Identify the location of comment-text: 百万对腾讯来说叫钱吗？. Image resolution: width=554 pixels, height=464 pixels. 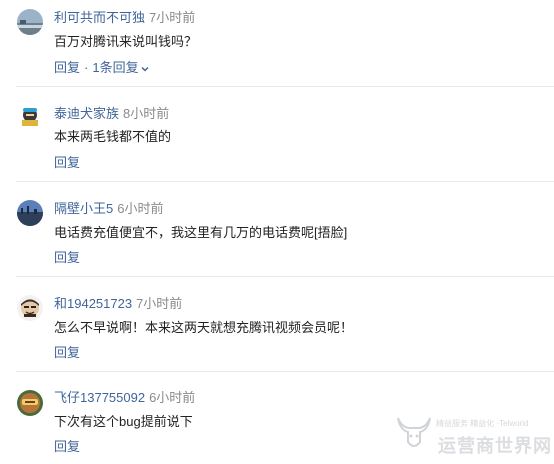
(126, 41).